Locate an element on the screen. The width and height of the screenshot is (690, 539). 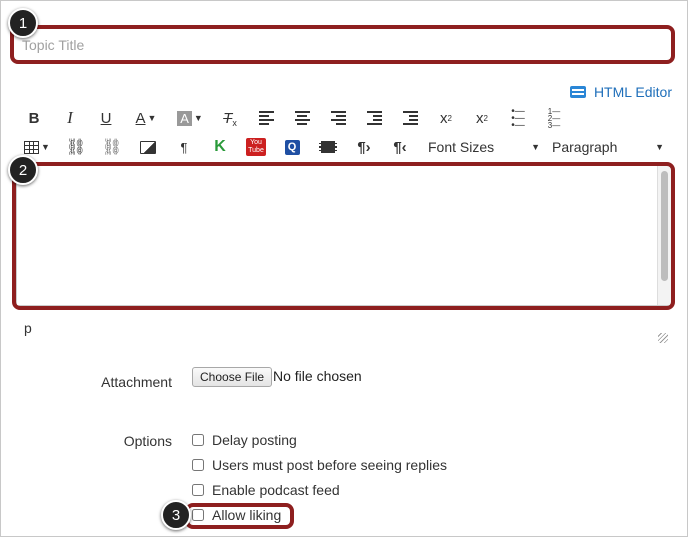
paragraph-mark-button: ¶ is located at coordinates (184, 147).